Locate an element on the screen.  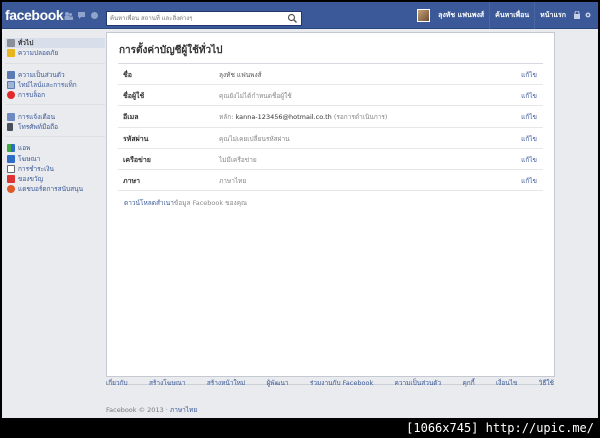
notifications-icon is located at coordinates (94, 15).